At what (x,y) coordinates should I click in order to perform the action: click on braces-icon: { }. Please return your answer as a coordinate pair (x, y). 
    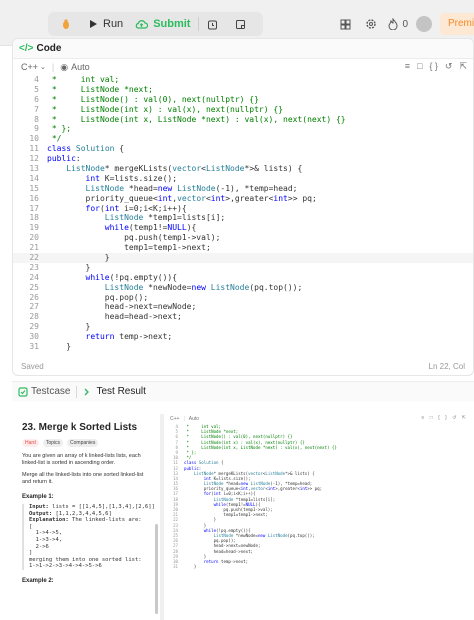
    Looking at the image, I should click on (433, 66).